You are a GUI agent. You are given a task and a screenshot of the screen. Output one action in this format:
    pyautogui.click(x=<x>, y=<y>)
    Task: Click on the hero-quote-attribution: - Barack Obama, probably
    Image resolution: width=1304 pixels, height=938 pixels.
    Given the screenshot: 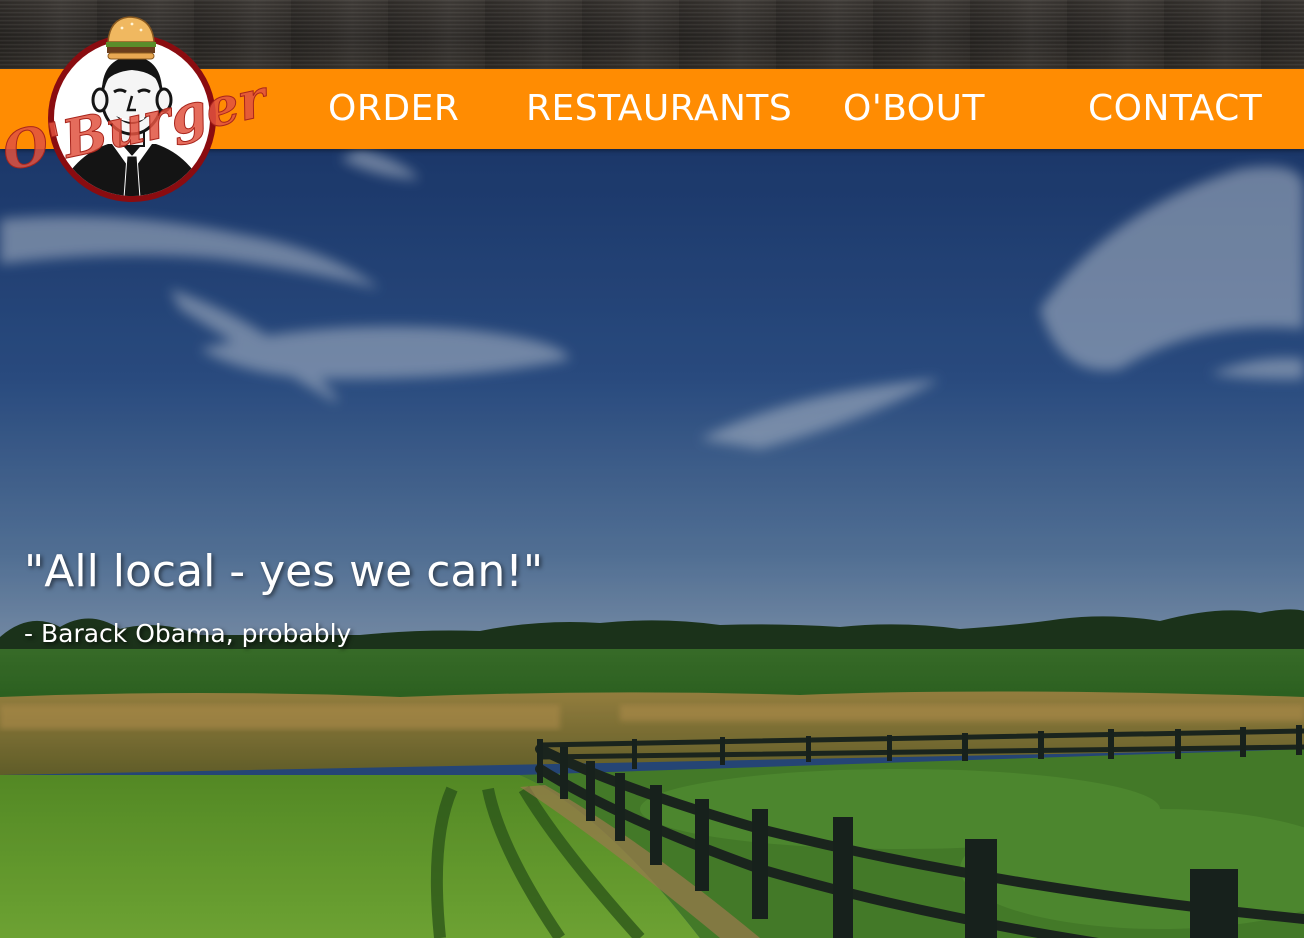 What is the action you would take?
    pyautogui.click(x=188, y=633)
    